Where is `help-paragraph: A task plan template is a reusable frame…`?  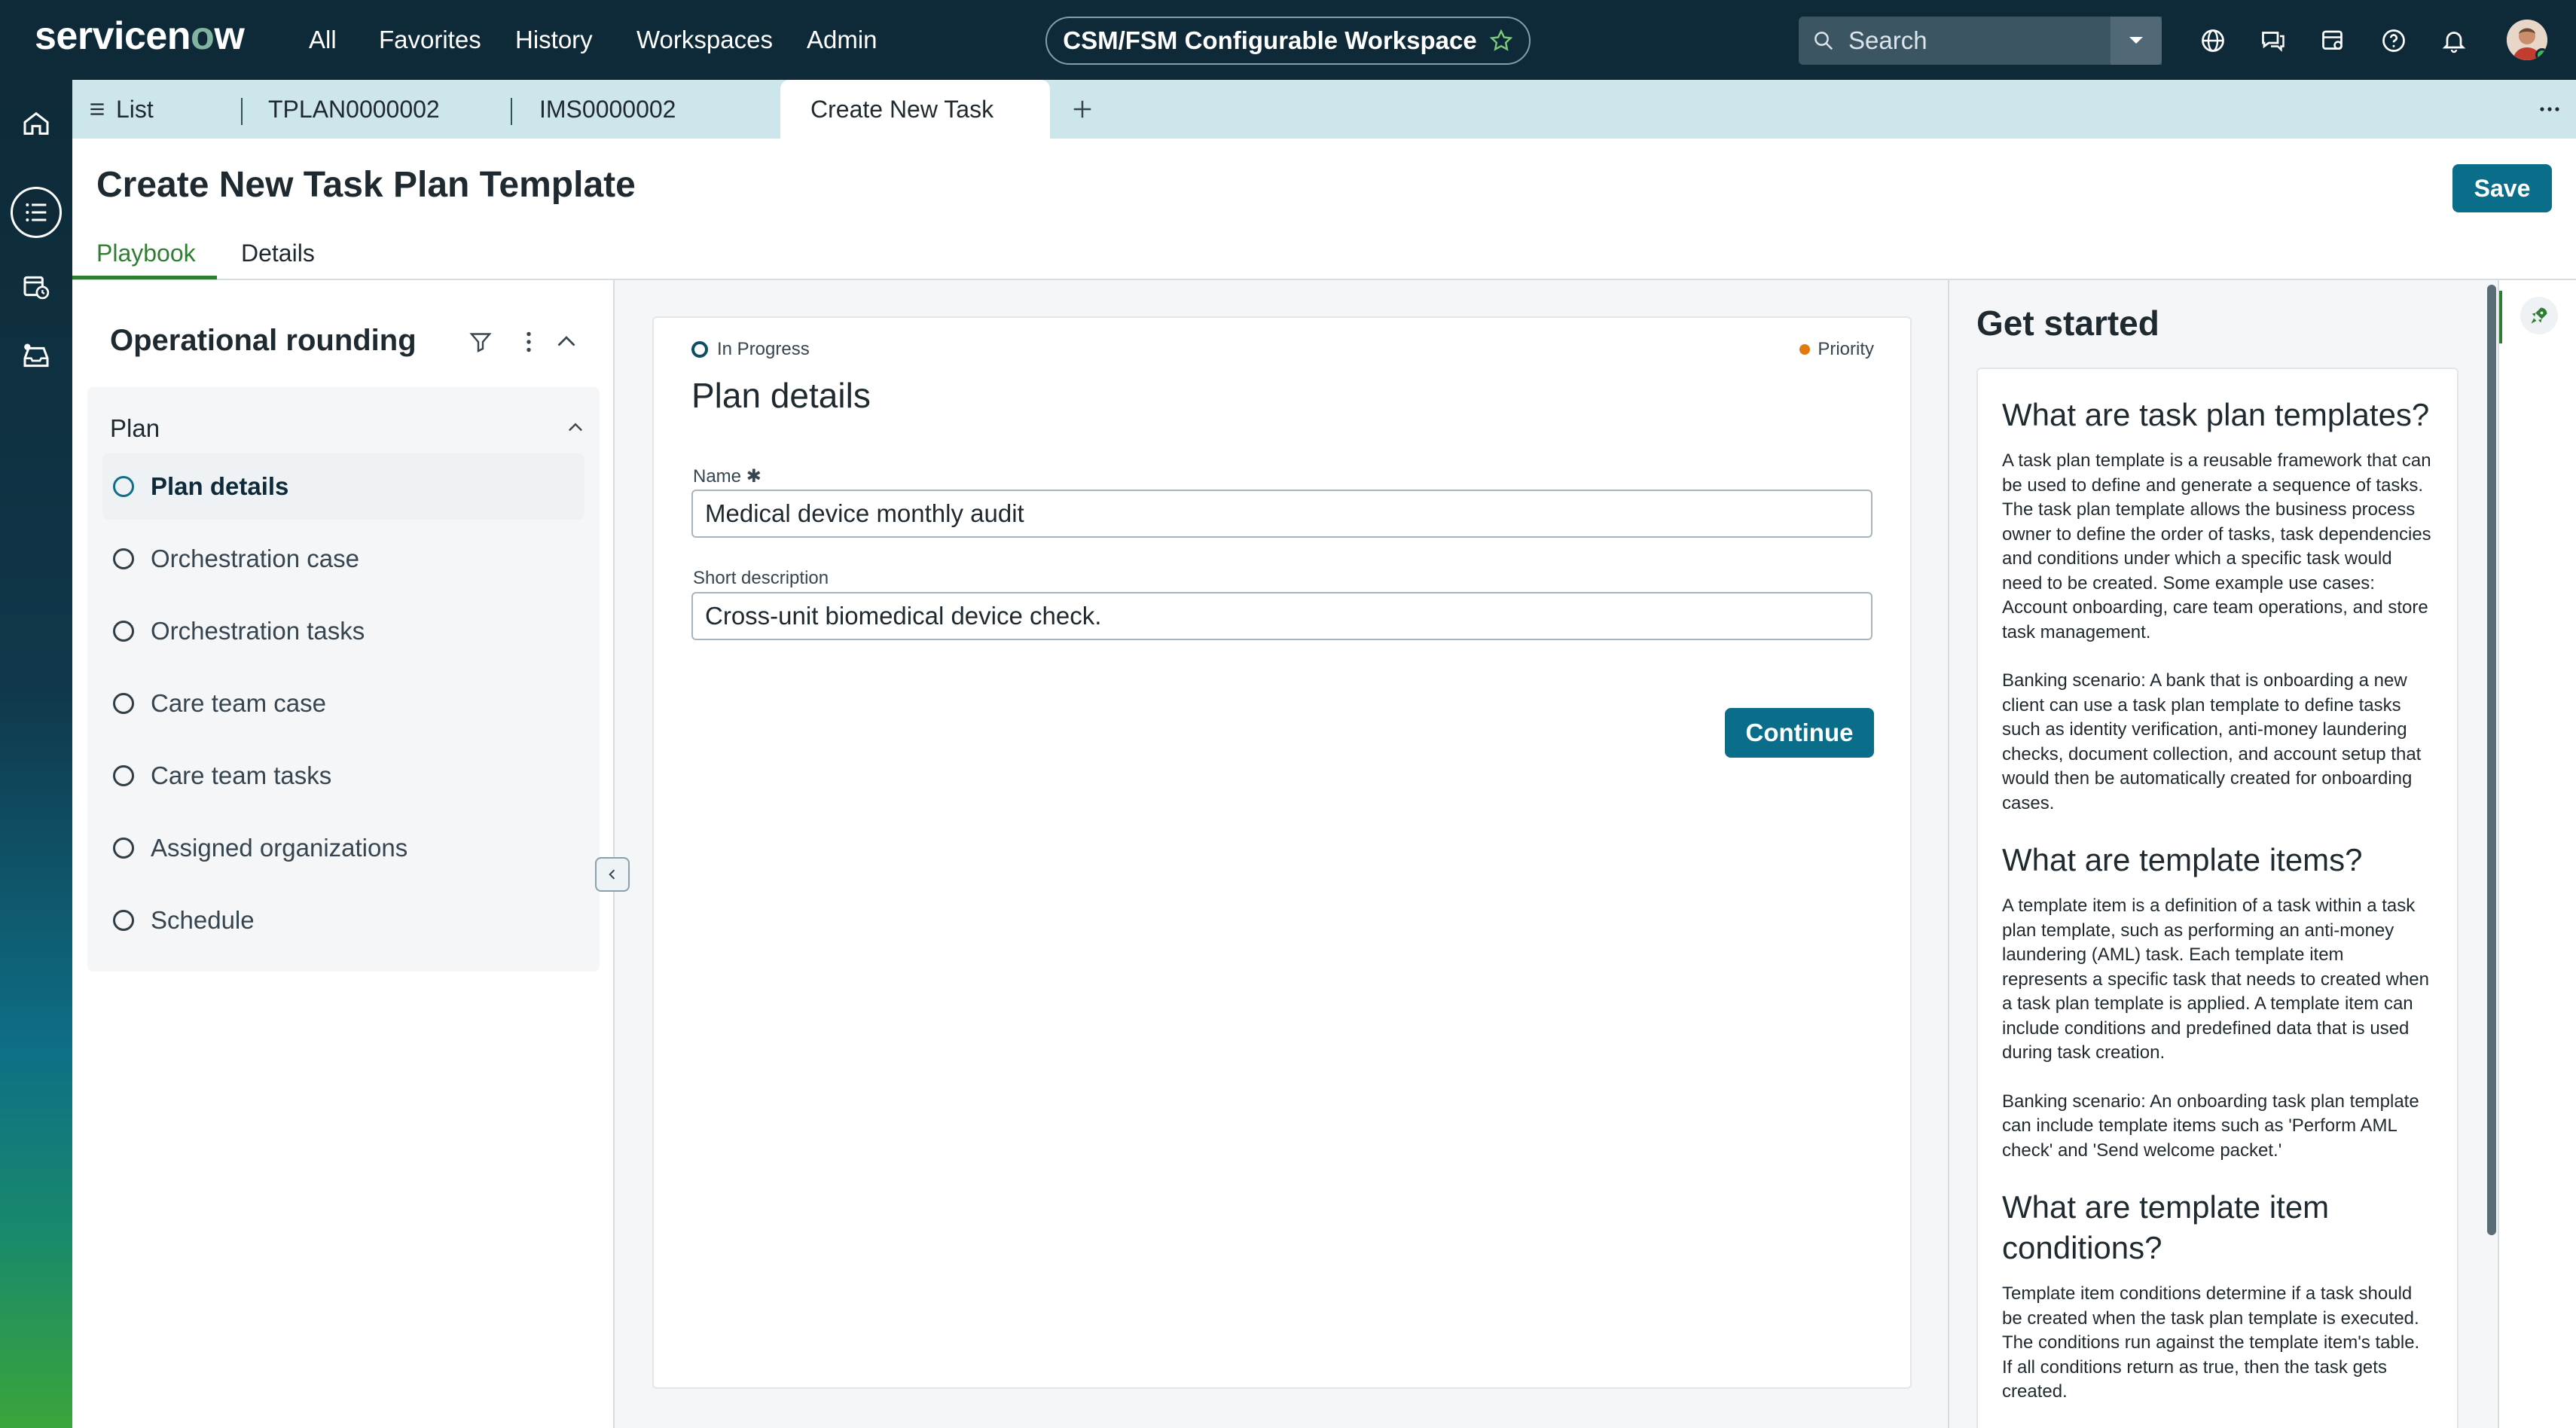
help-paragraph: A task plan template is a reusable frame… is located at coordinates (2217, 546).